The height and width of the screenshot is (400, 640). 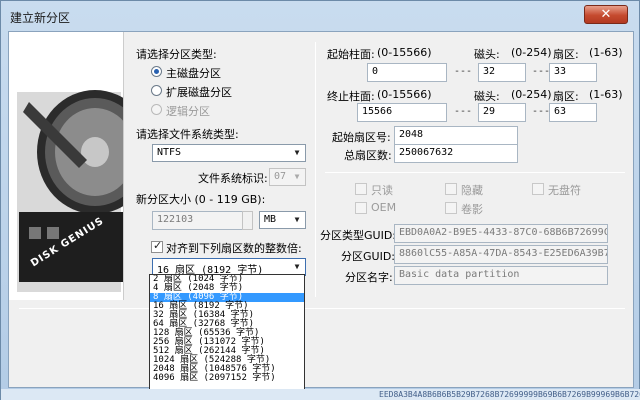 I want to click on size-unit-value: MB, so click(x=270, y=219).